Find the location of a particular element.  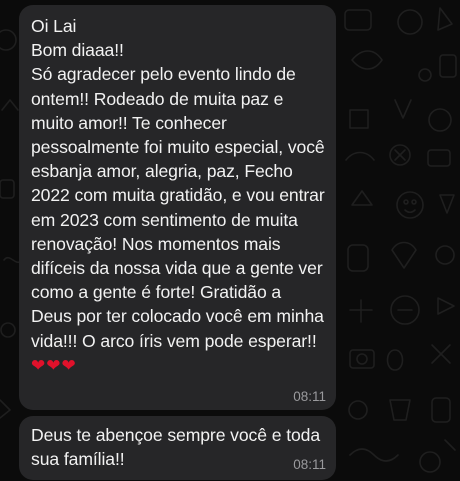

heart-emoji: ❤❤❤ is located at coordinates (54, 365).